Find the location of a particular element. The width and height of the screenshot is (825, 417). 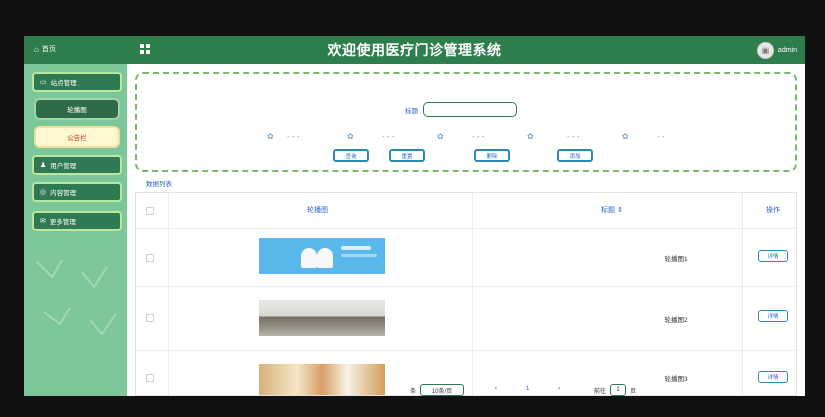

sidebar-item-label: 用户管理 is located at coordinates (63, 166).